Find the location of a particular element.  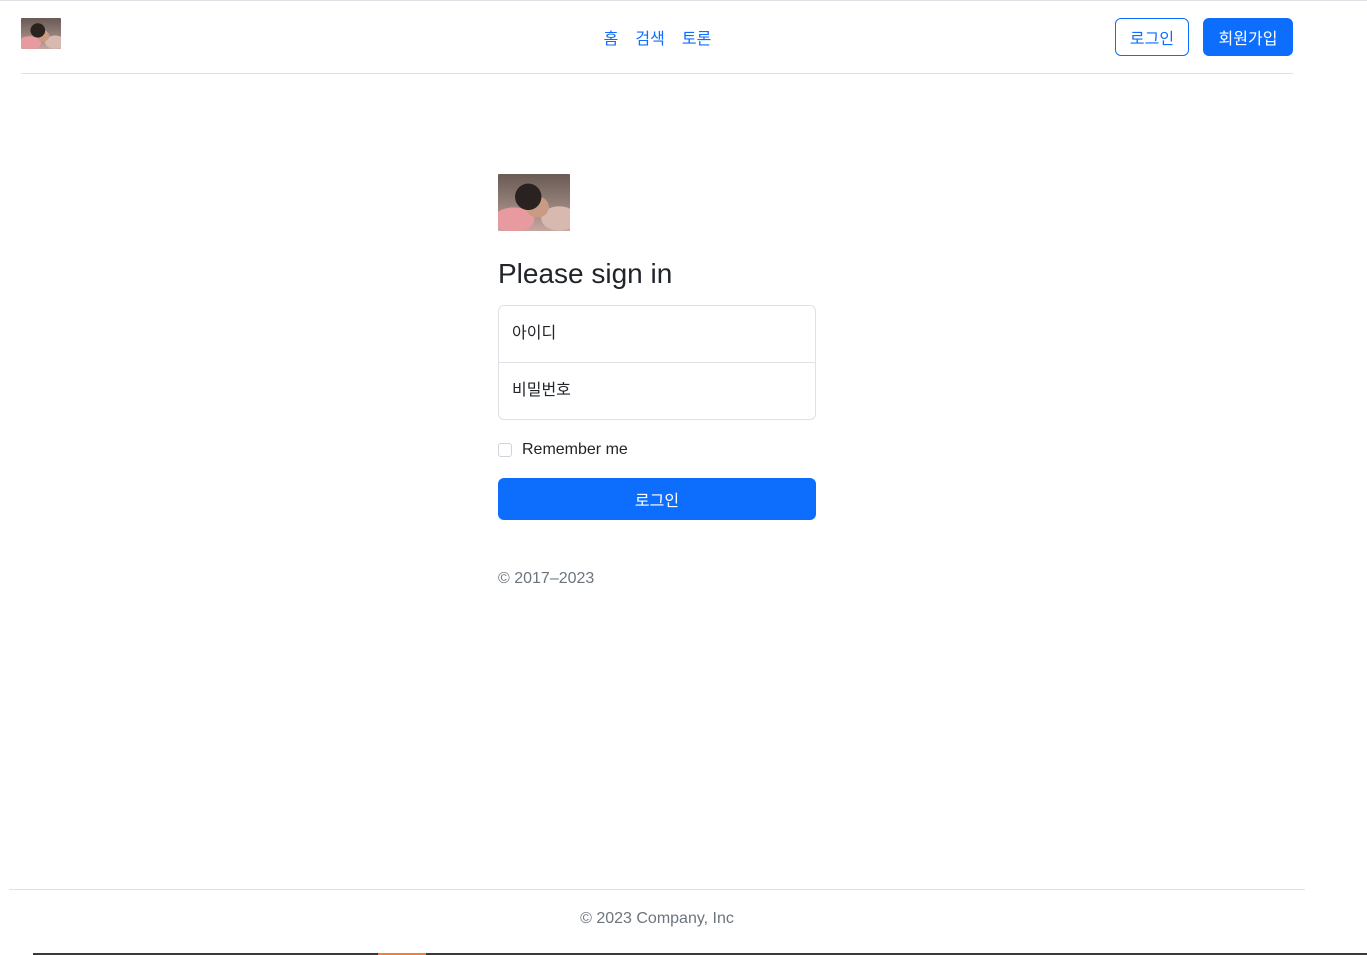

page-title: Please sign in is located at coordinates (585, 273).